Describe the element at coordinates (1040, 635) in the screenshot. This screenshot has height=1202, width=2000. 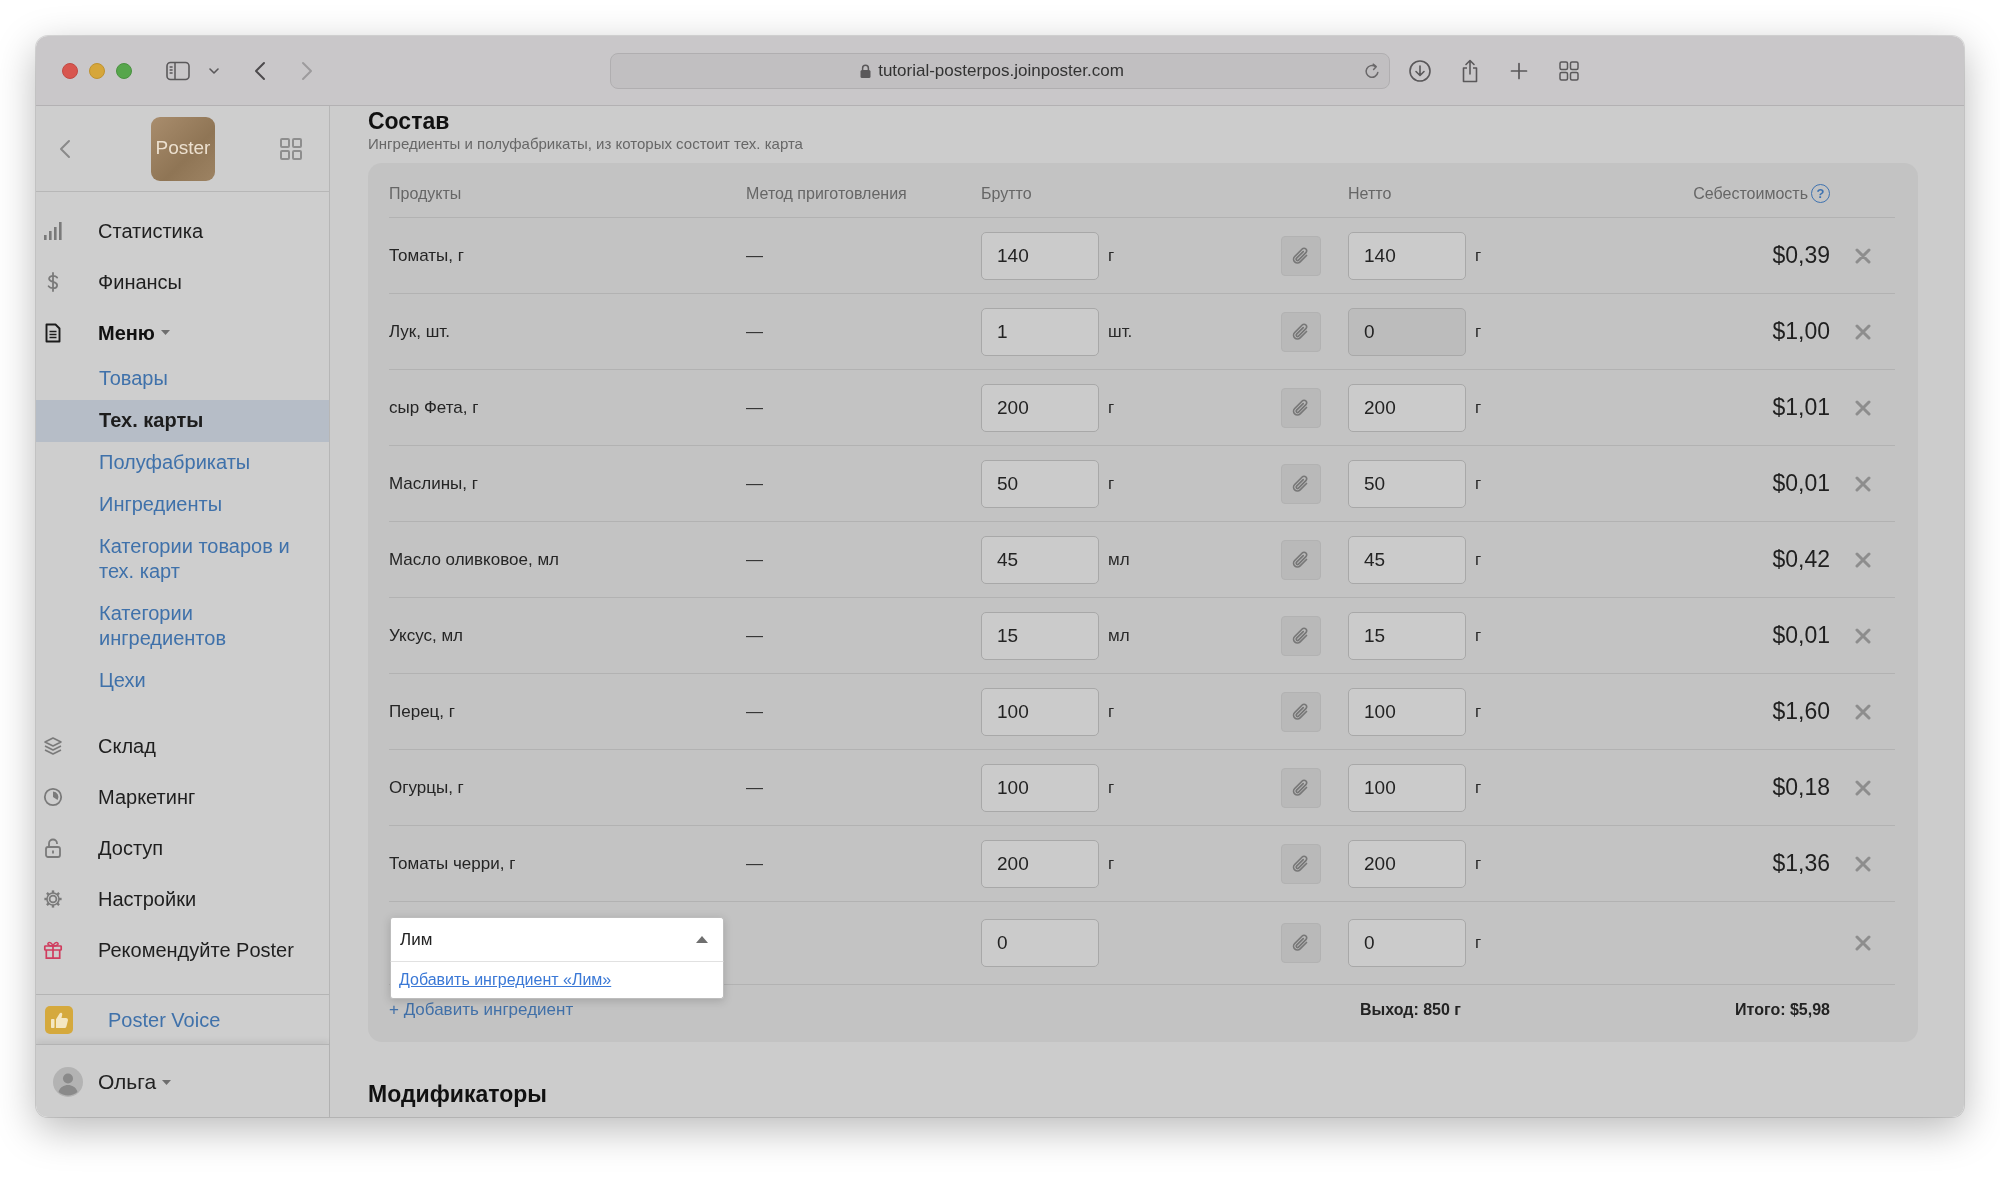
I see `gross-weight-input: 15` at that location.